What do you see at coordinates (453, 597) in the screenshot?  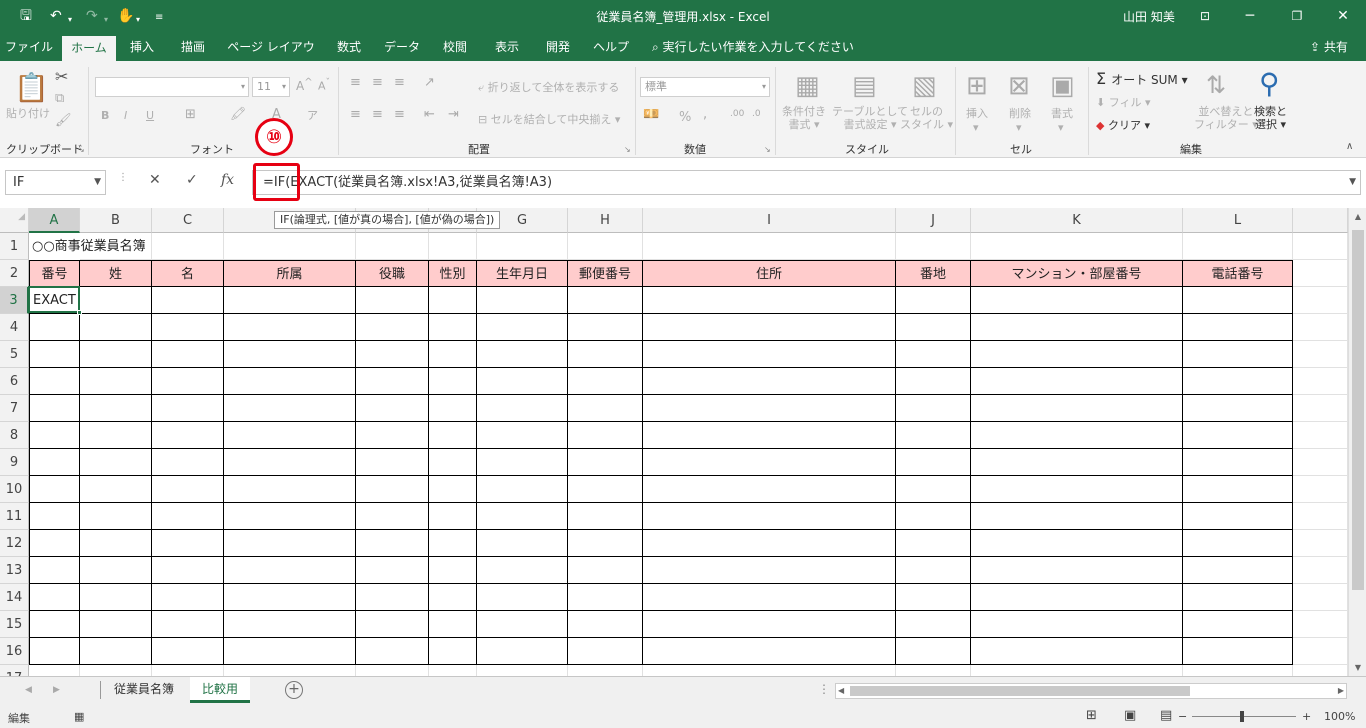 I see `cell-f14` at bounding box center [453, 597].